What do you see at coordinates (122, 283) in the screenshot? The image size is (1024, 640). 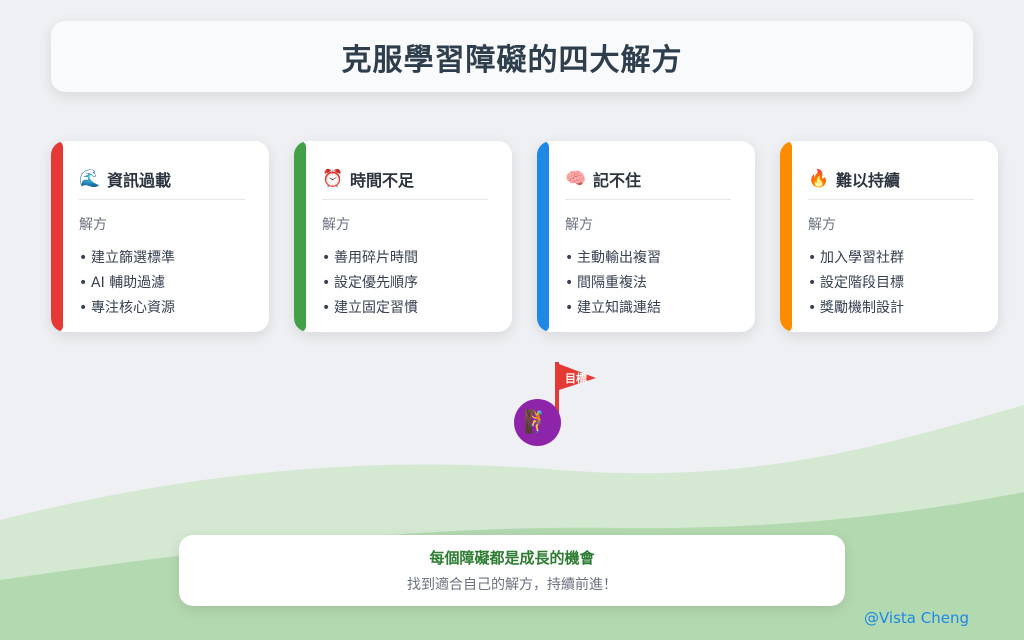 I see `list-item: • AI 輔助過濾` at bounding box center [122, 283].